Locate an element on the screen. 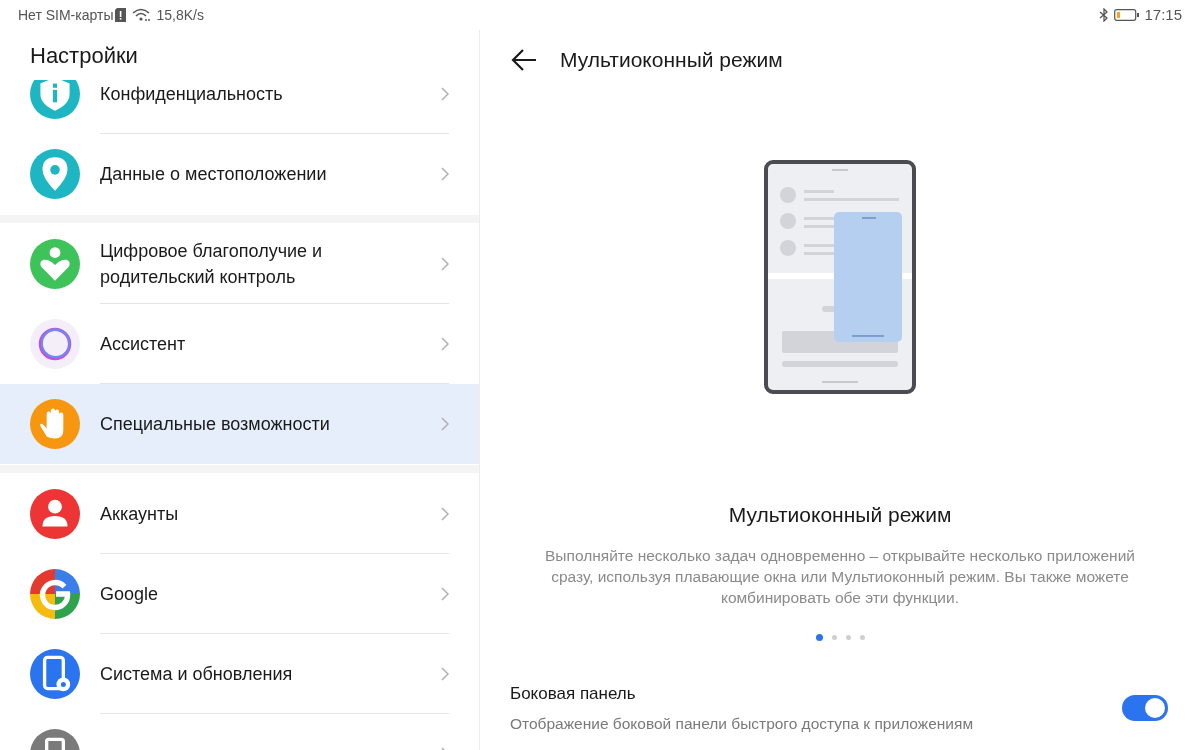 This screenshot has height=750, width=1200. location-pin-icon is located at coordinates (55, 174).